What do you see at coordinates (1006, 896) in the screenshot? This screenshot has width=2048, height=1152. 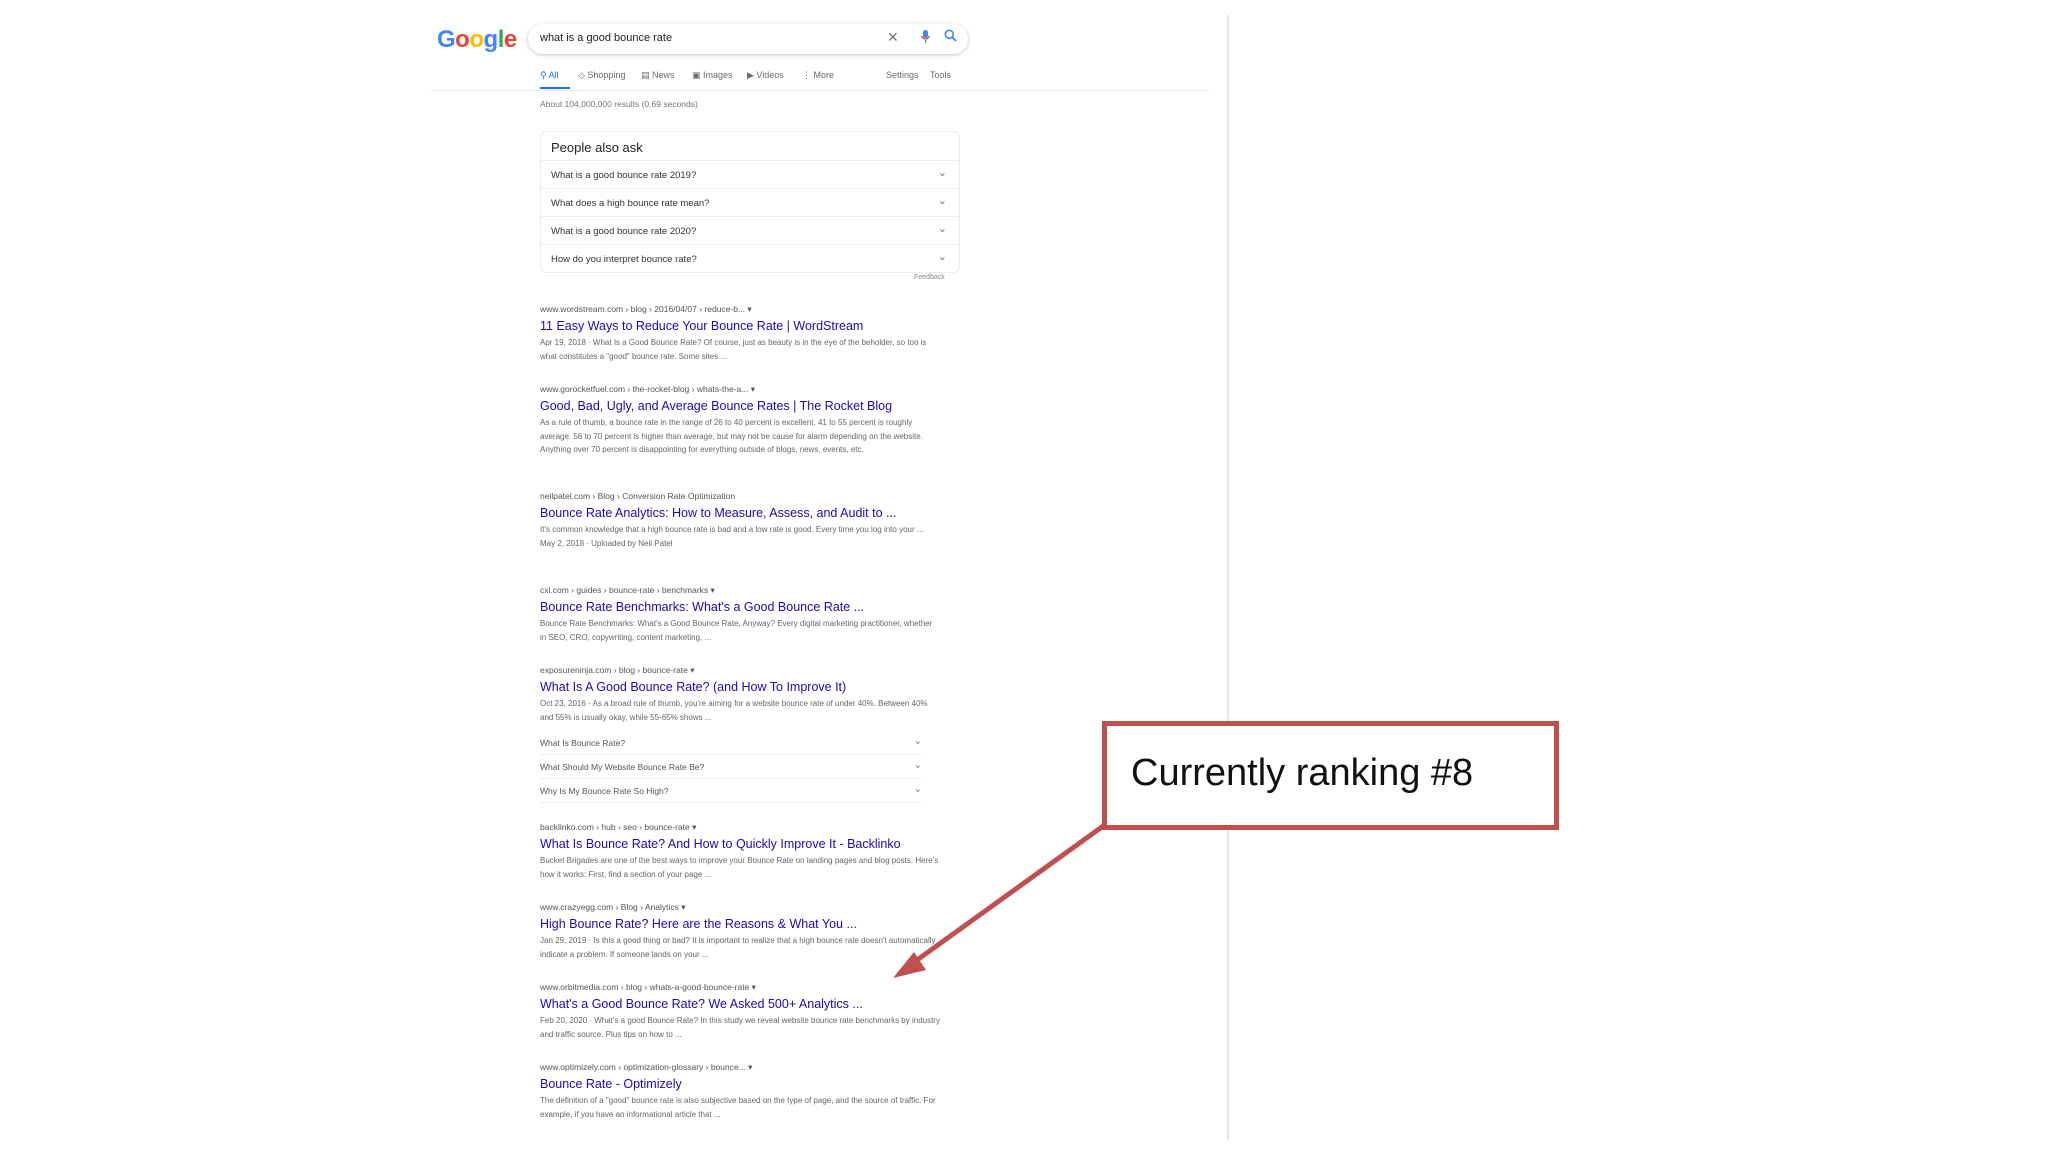 I see `arrow-shaft` at bounding box center [1006, 896].